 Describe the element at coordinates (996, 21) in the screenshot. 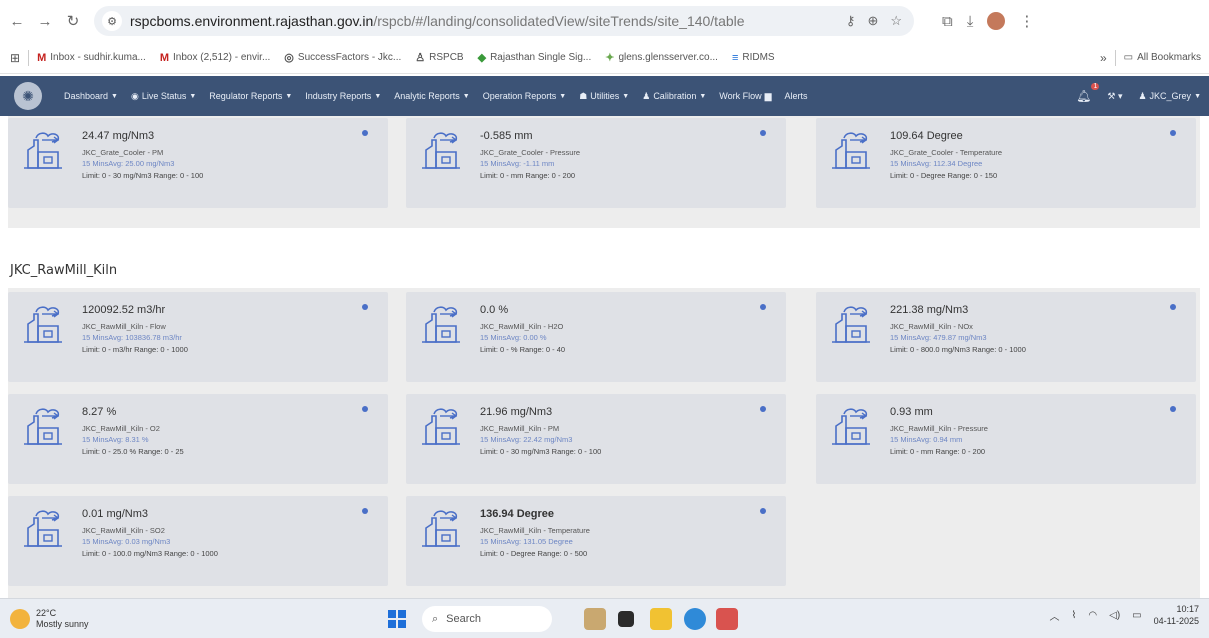

I see `profile-avatar` at that location.